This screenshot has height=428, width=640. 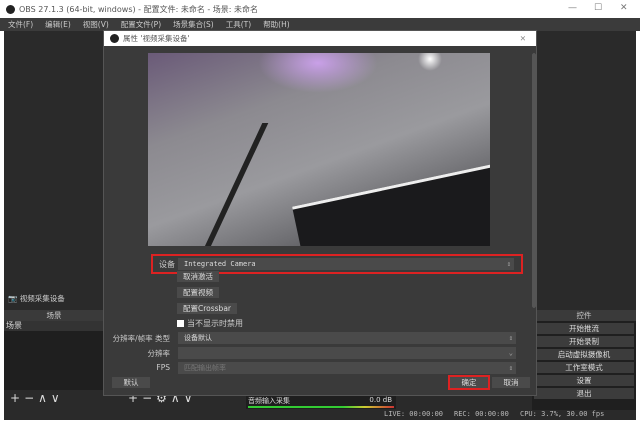 I want to click on controls-header: 控件, so click(x=584, y=315).